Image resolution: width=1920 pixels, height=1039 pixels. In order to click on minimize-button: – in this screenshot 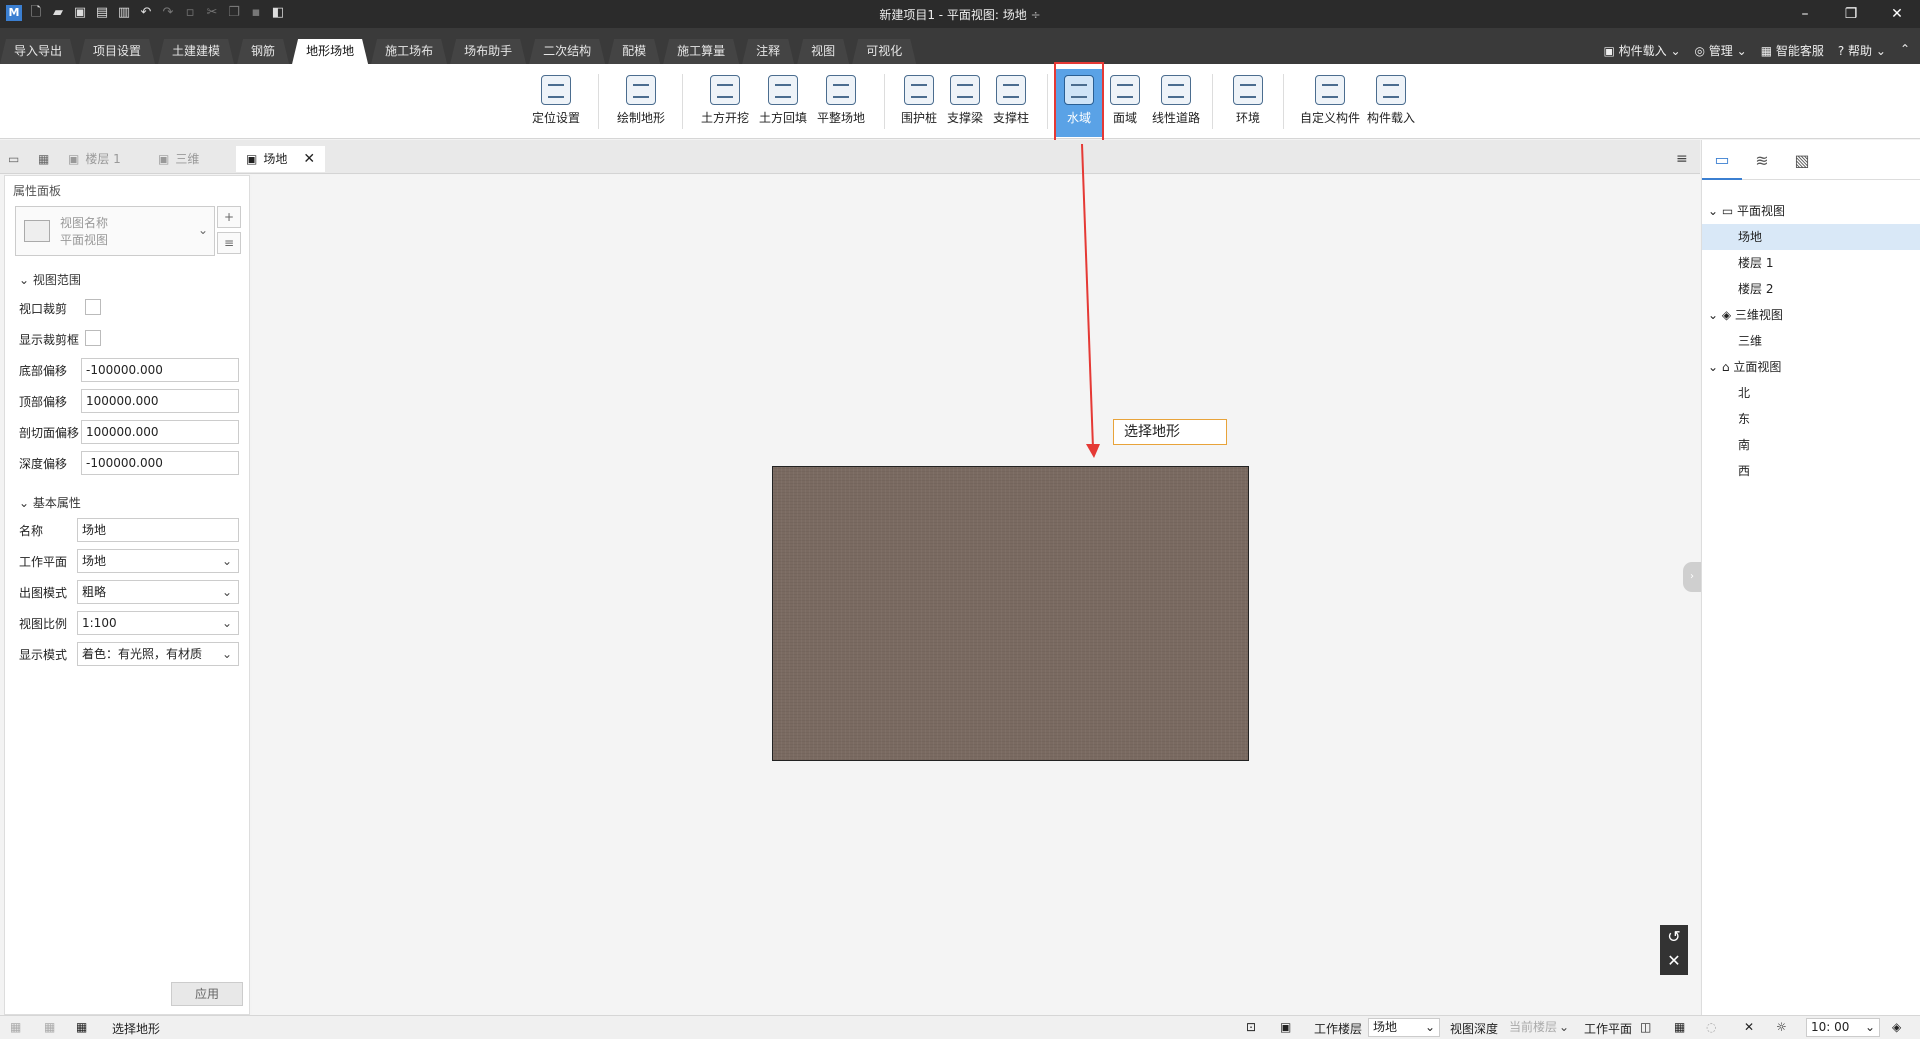, I will do `click(1805, 14)`.